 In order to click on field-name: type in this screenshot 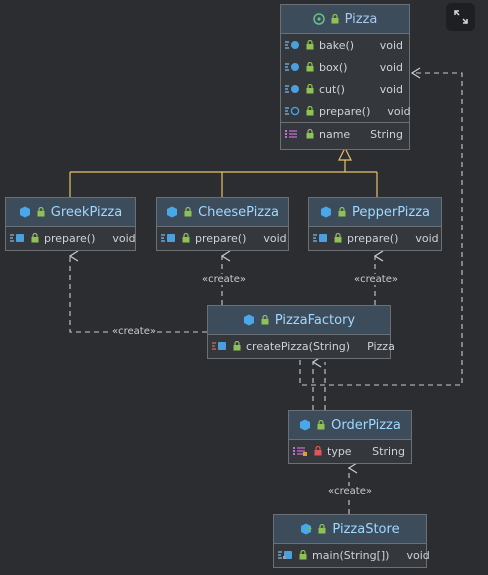, I will do `click(339, 451)`.